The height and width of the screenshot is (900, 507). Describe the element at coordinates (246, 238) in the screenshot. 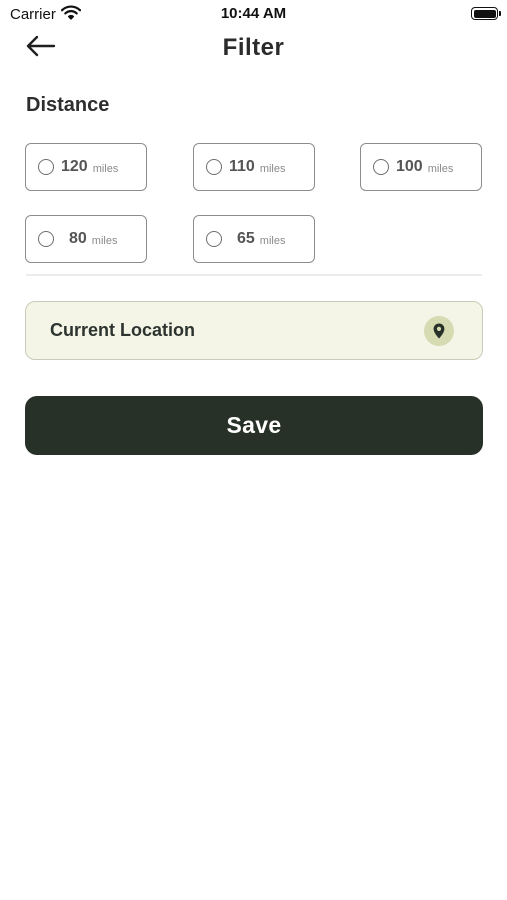

I see `option-value: 65` at that location.